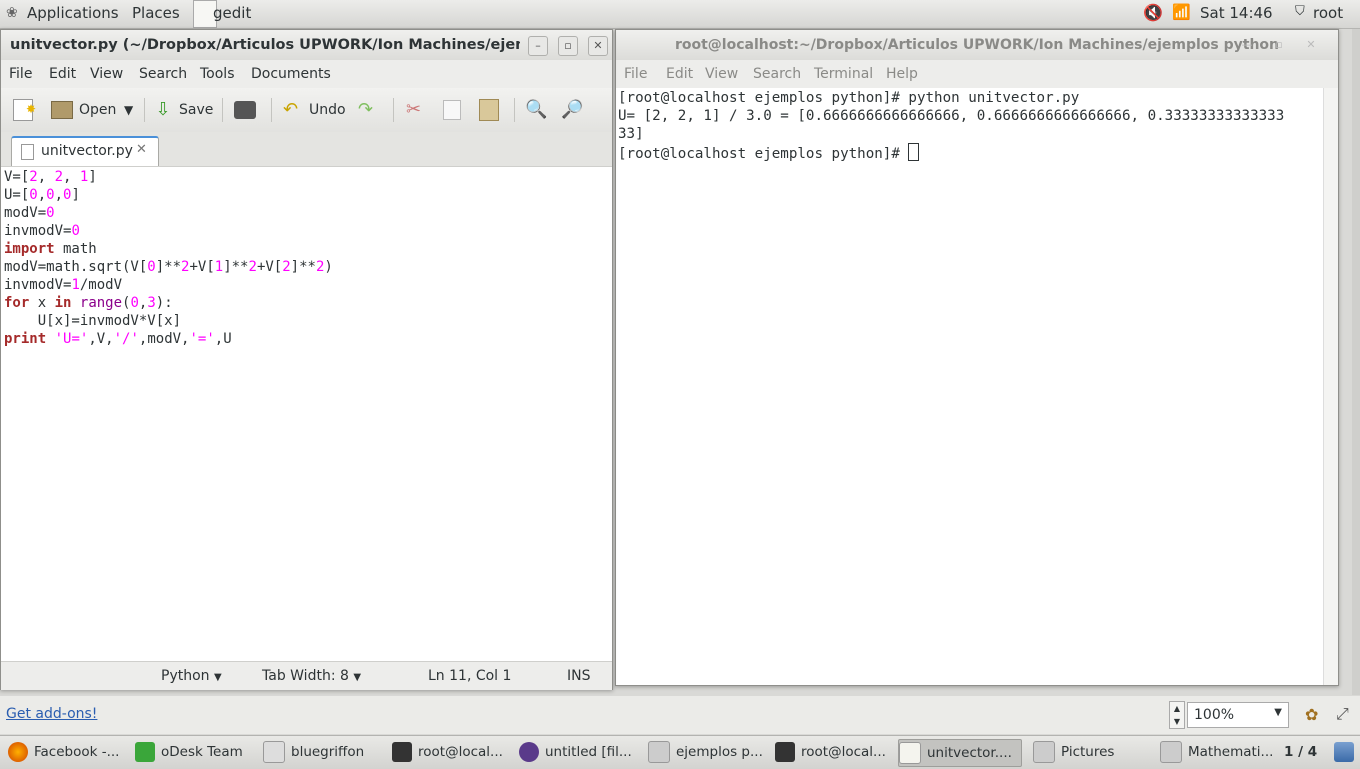 The height and width of the screenshot is (769, 1360). I want to click on save-icon: ⇩, so click(163, 109).